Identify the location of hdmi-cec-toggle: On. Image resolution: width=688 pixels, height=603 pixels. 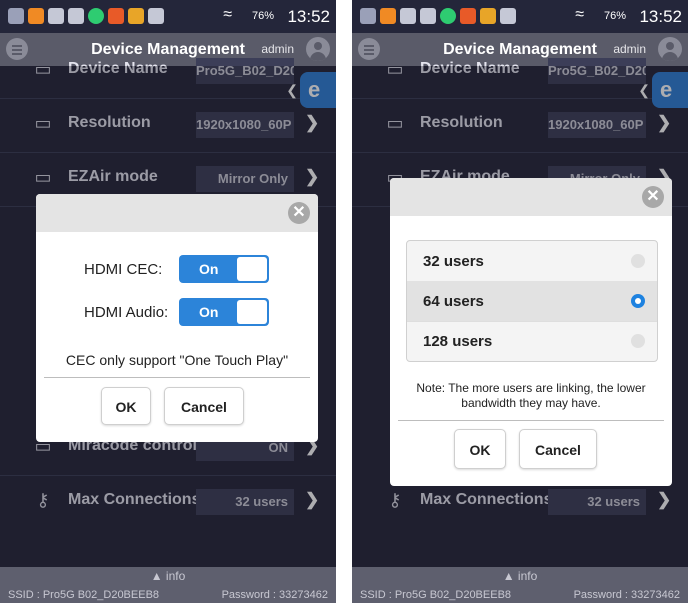
(224, 269).